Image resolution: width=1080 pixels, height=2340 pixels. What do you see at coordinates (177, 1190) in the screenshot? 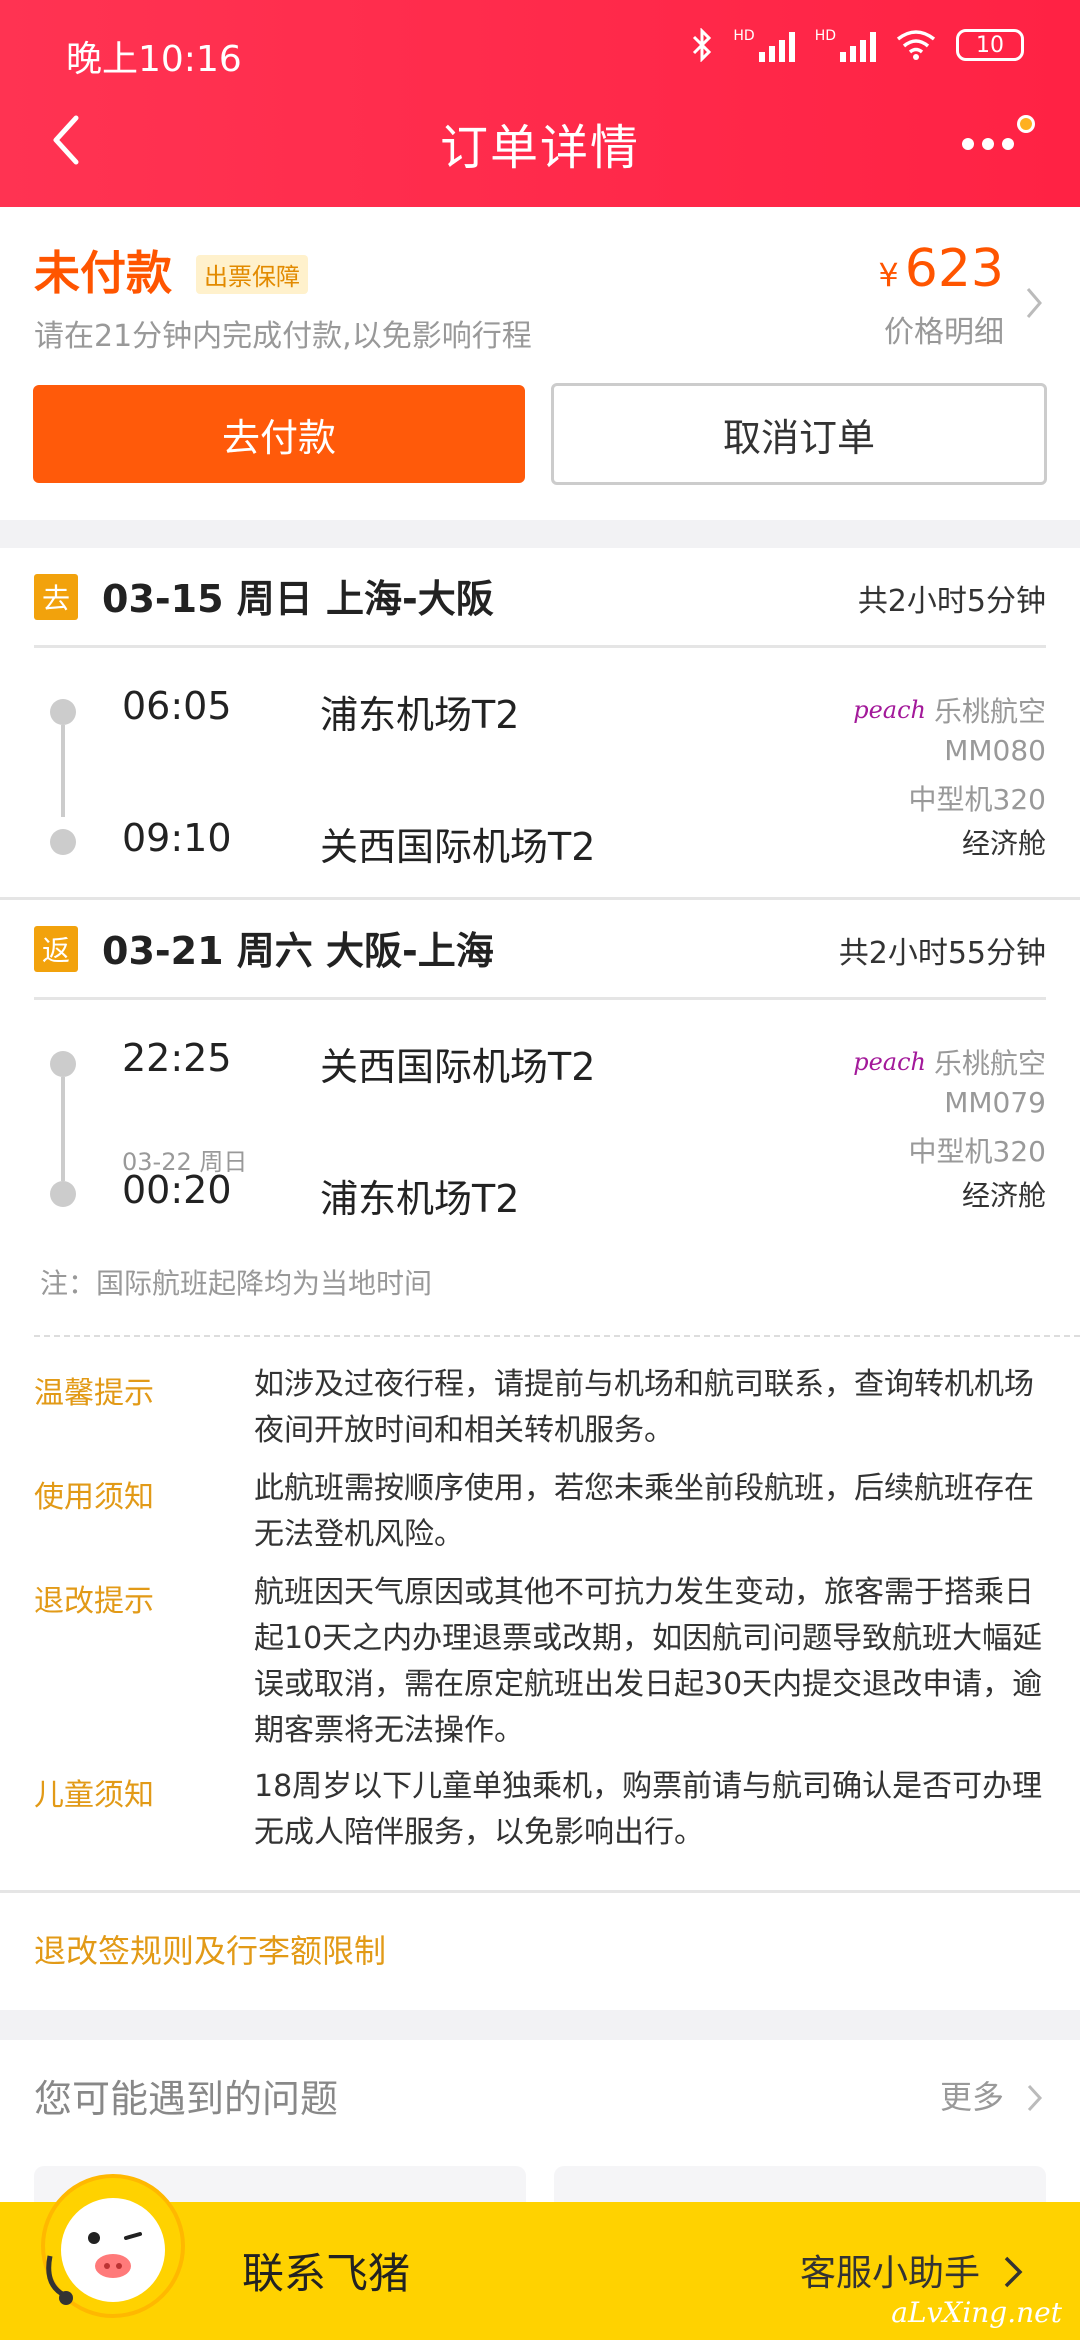
I see `arrival-time: 00:20` at bounding box center [177, 1190].